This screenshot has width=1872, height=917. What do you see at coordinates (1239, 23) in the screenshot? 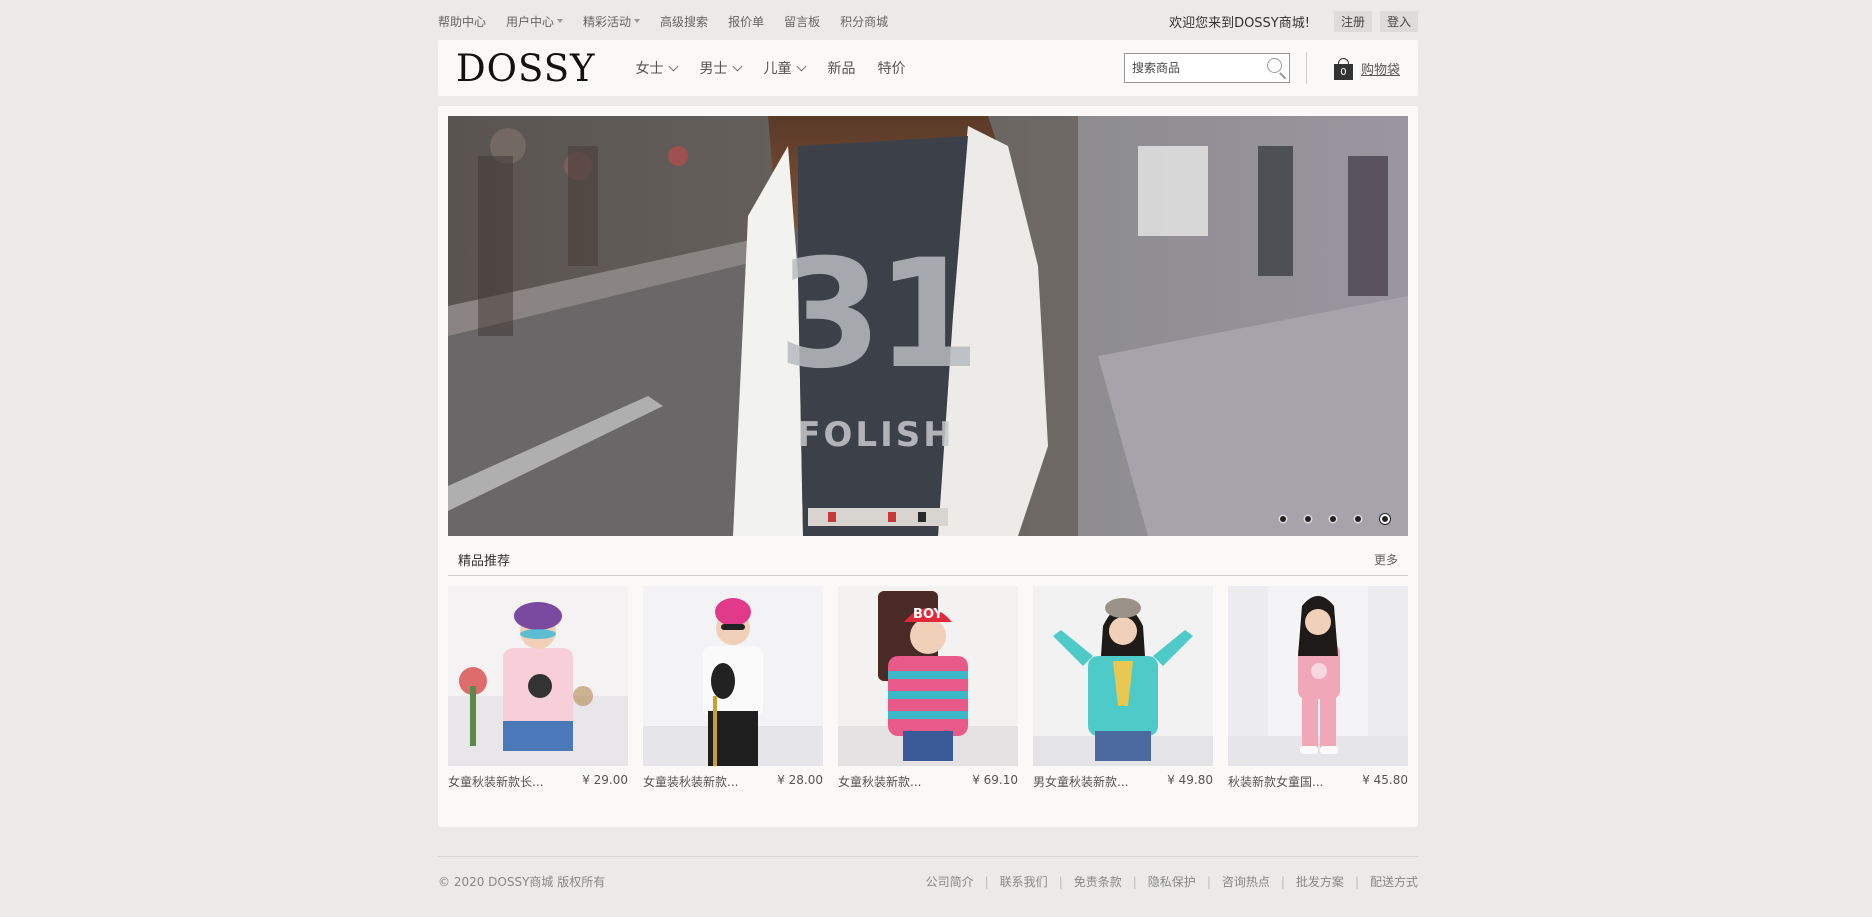
I see `welcome-text: 欢迎您来到DOSSY商城!` at bounding box center [1239, 23].